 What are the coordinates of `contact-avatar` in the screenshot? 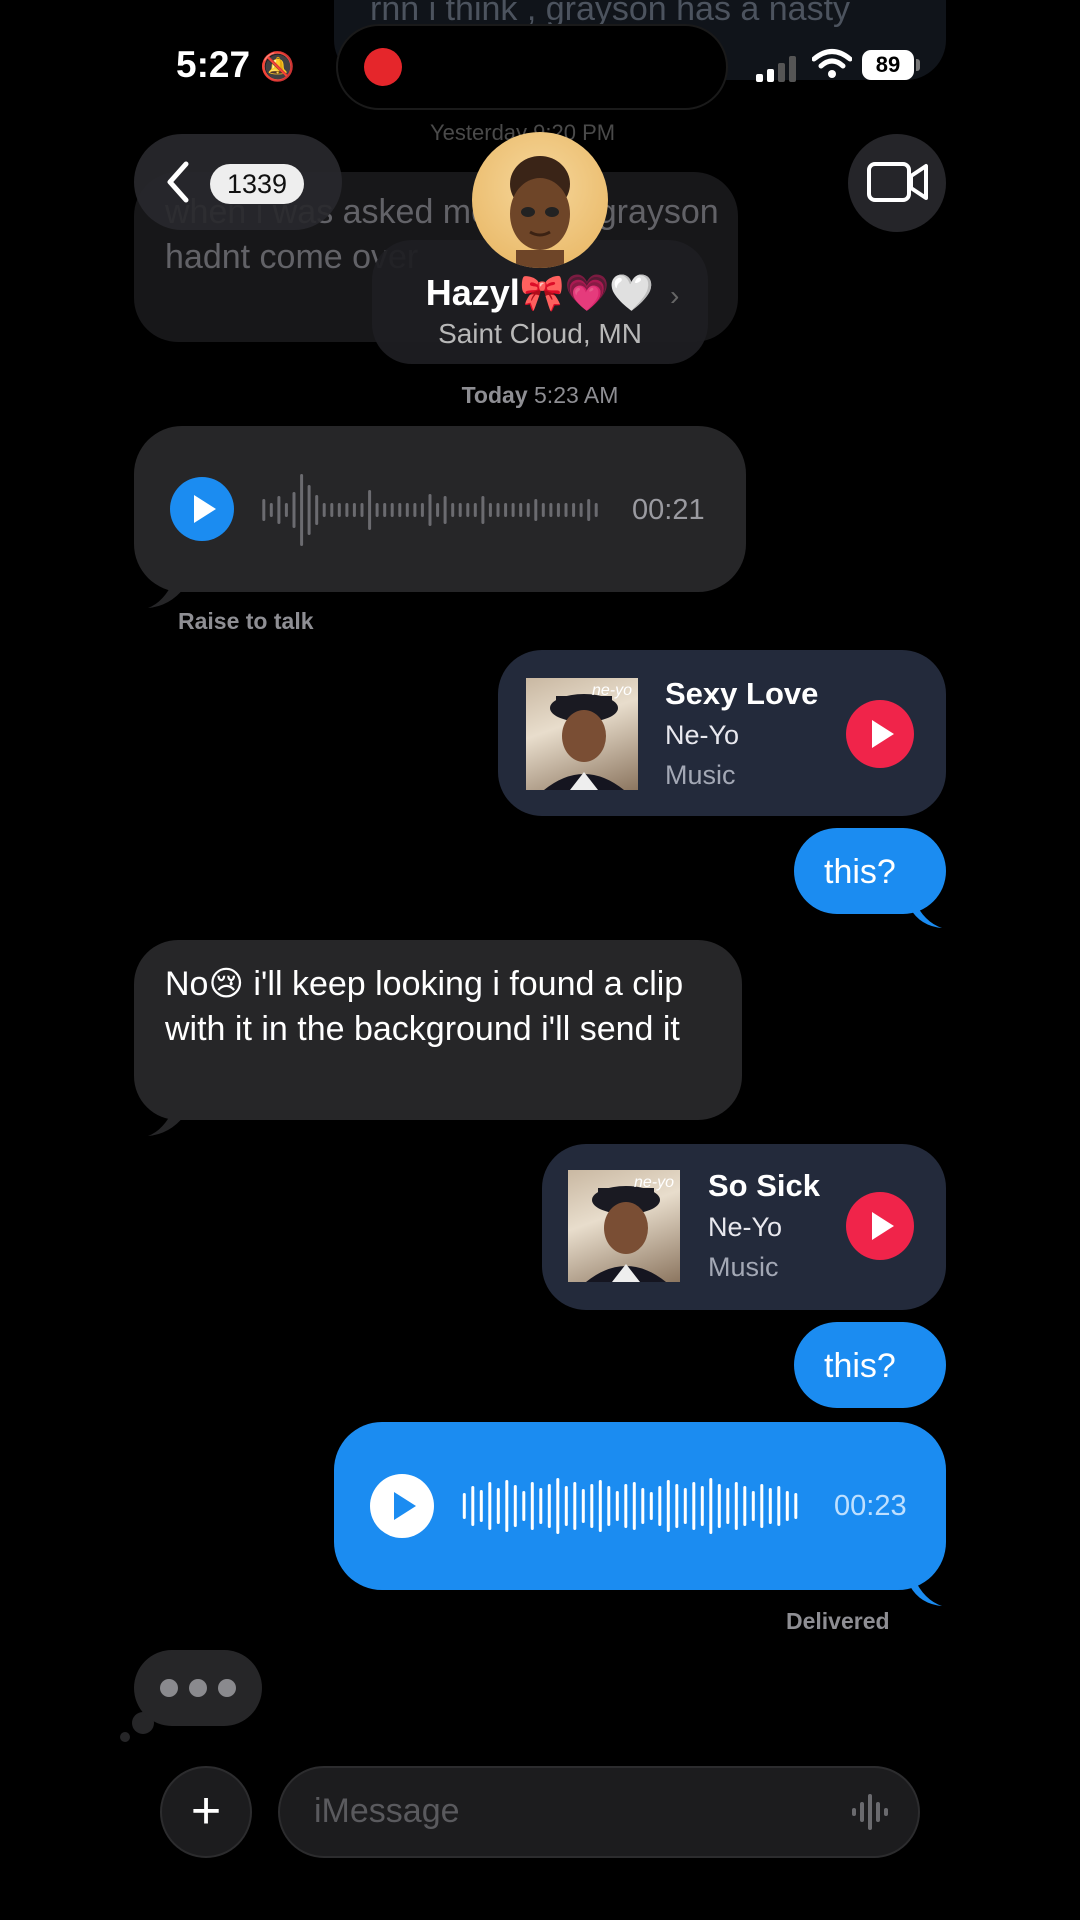 It's located at (540, 200).